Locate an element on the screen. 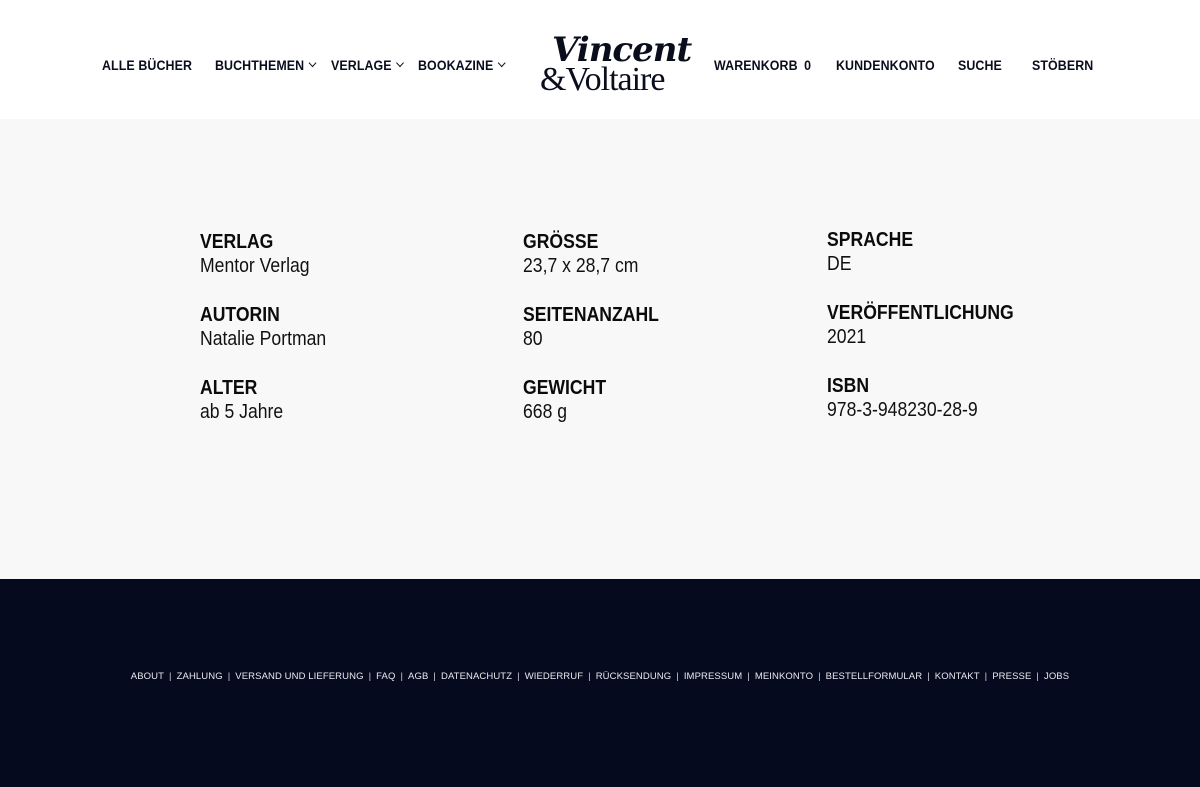 This screenshot has width=1200, height=787. cart-count-badge: 0 is located at coordinates (808, 65).